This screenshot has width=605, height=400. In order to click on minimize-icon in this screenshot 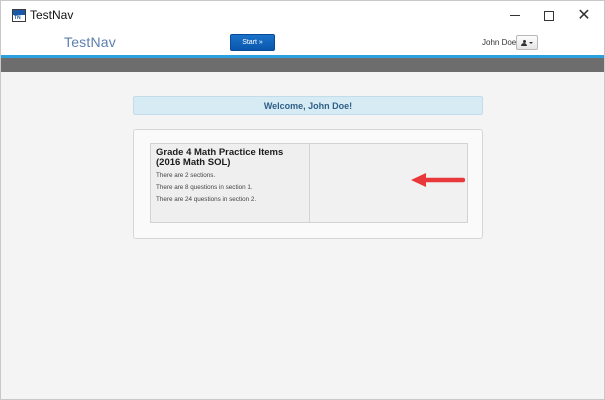, I will do `click(515, 15)`.